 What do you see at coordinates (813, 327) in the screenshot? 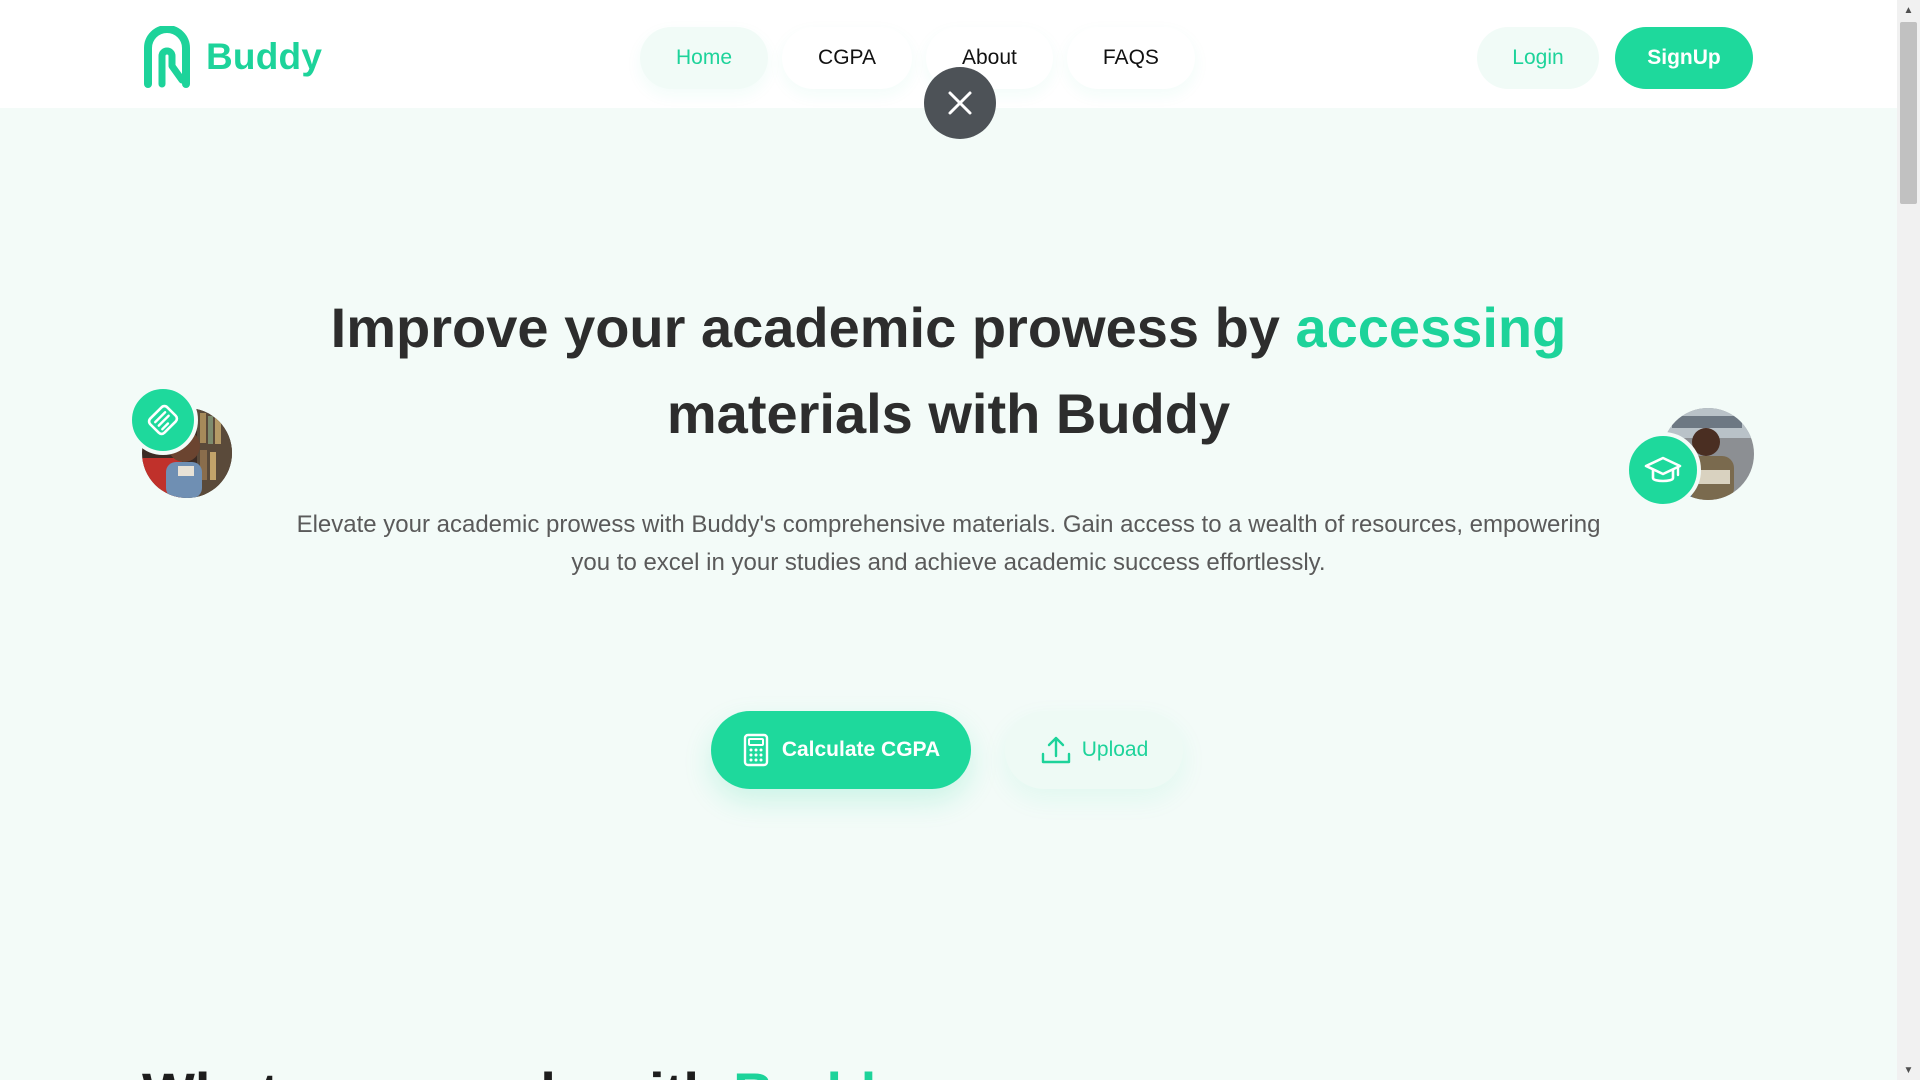
I see `hero-title-part1: Improve your academic prowess by` at bounding box center [813, 327].